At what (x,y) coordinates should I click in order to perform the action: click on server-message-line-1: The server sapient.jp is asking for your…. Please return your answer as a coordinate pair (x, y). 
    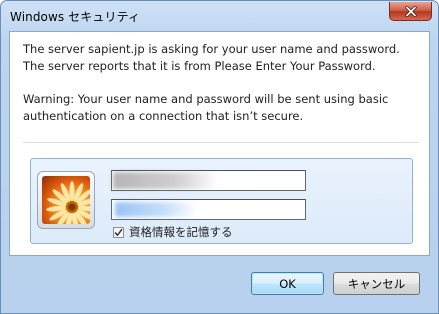
    Looking at the image, I should click on (211, 49).